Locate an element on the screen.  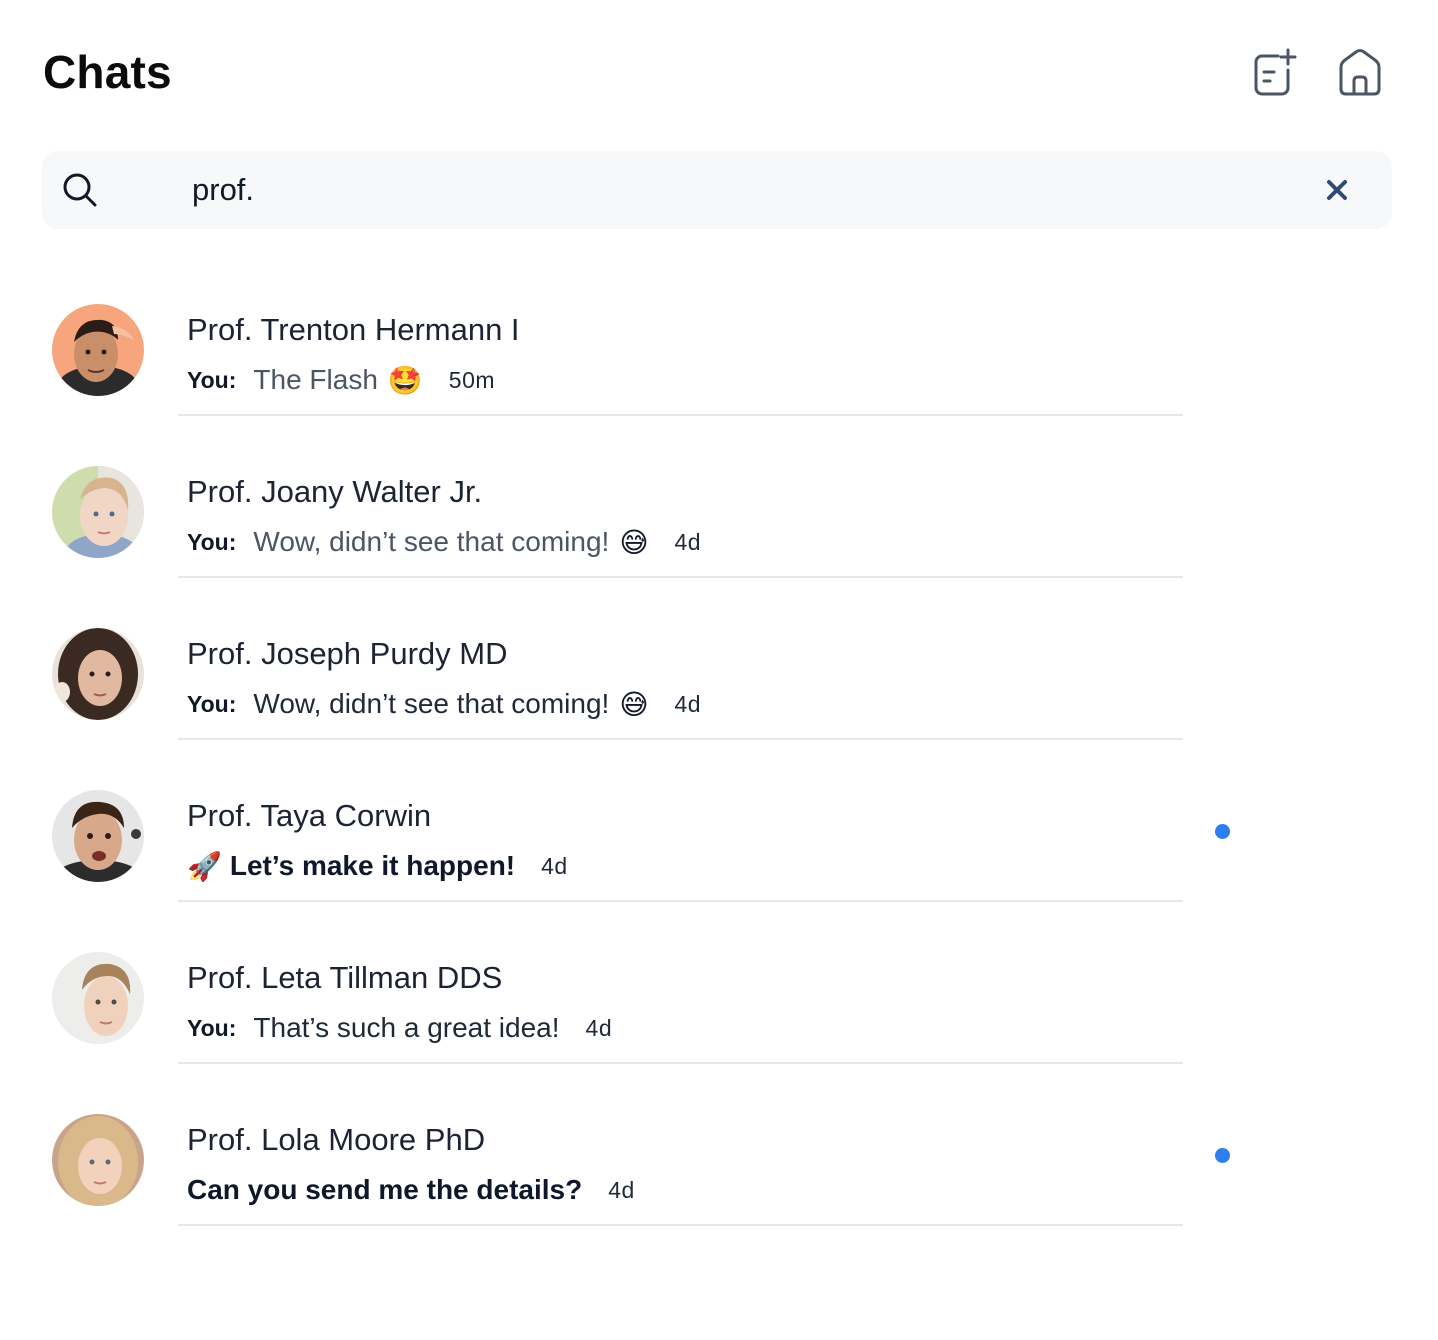
search-icon is located at coordinates (80, 190).